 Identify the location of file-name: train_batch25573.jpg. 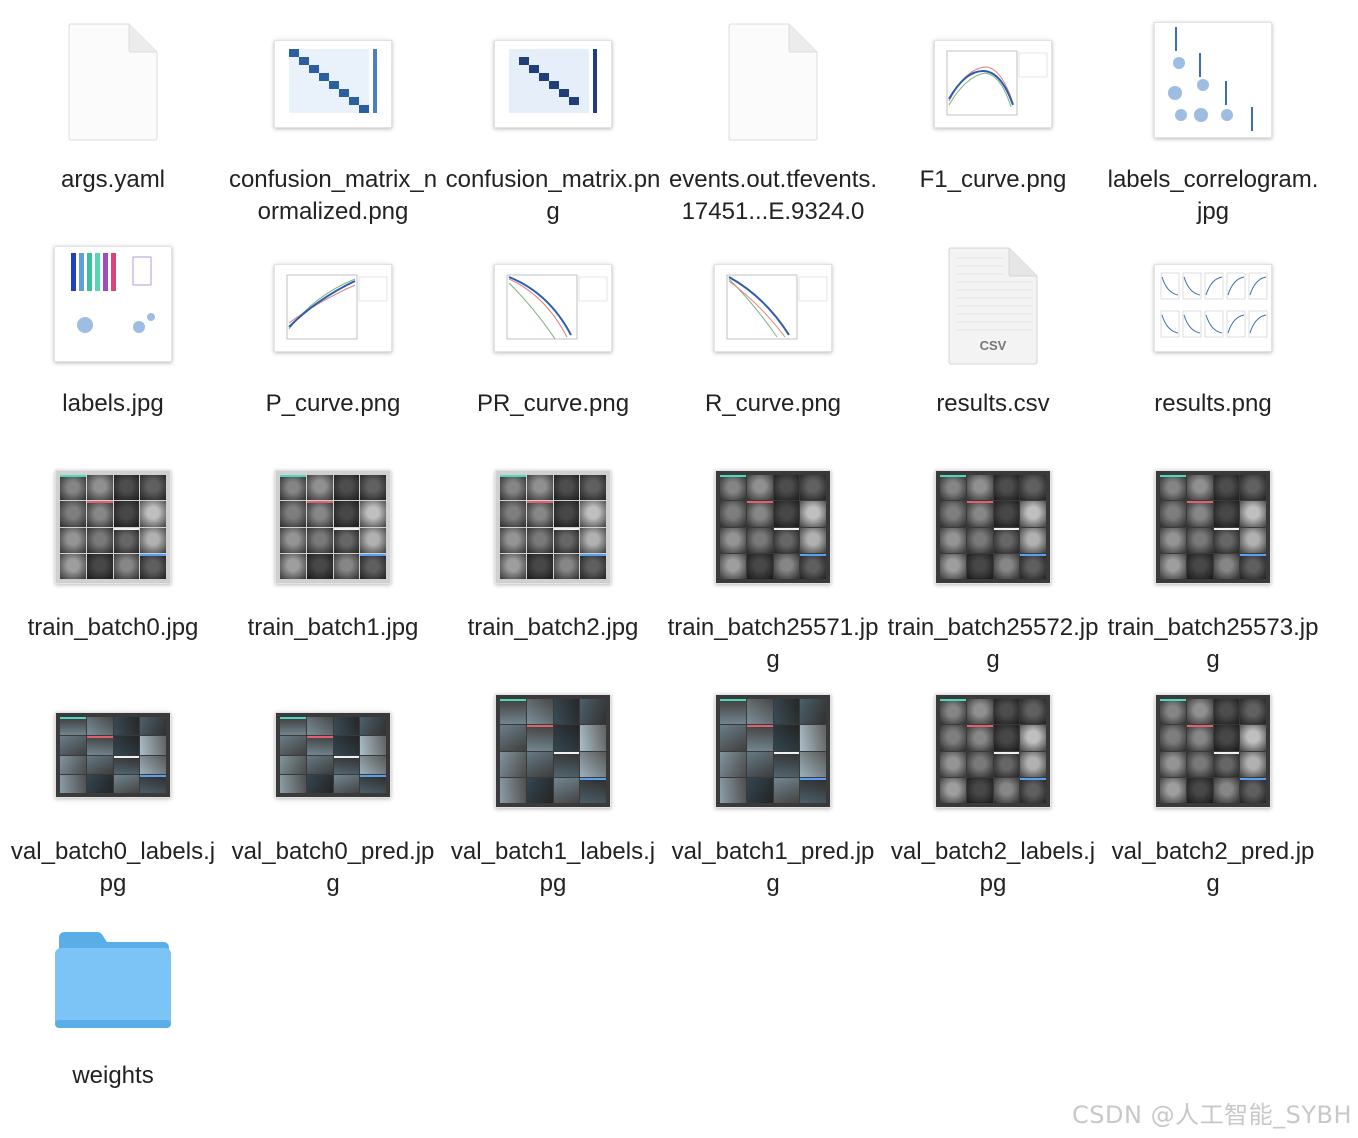
(1213, 643).